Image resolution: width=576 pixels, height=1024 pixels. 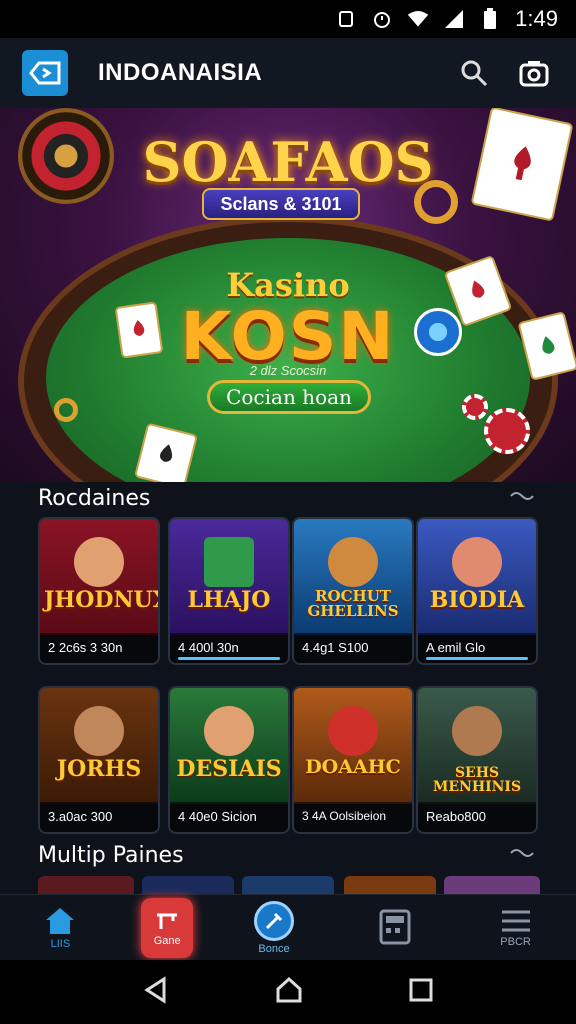 What do you see at coordinates (229, 562) in the screenshot?
I see `cards-fan-icon` at bounding box center [229, 562].